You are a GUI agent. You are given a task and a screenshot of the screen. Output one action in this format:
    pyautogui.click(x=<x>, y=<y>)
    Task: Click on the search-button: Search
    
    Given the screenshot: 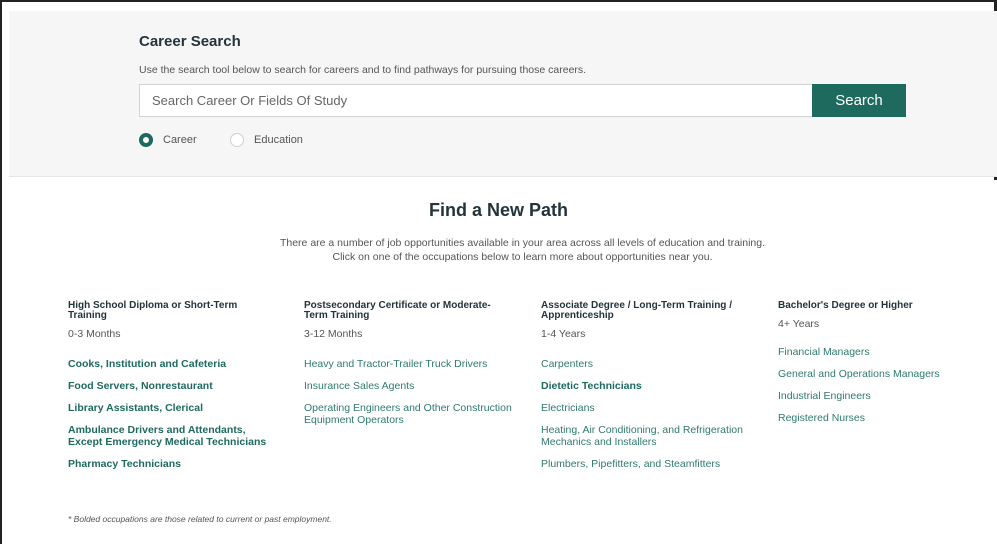 What is the action you would take?
    pyautogui.click(x=859, y=100)
    